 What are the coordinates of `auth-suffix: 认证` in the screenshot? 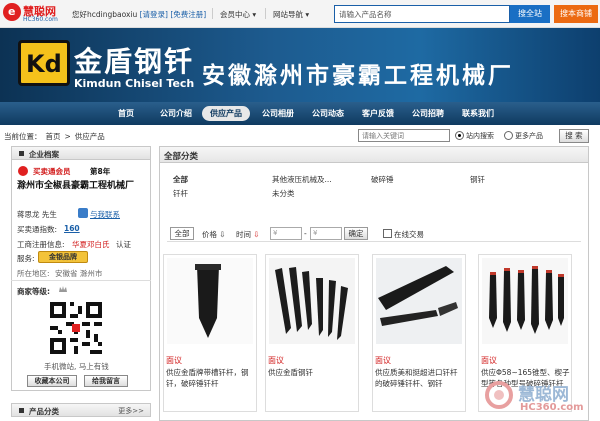 It's located at (123, 244).